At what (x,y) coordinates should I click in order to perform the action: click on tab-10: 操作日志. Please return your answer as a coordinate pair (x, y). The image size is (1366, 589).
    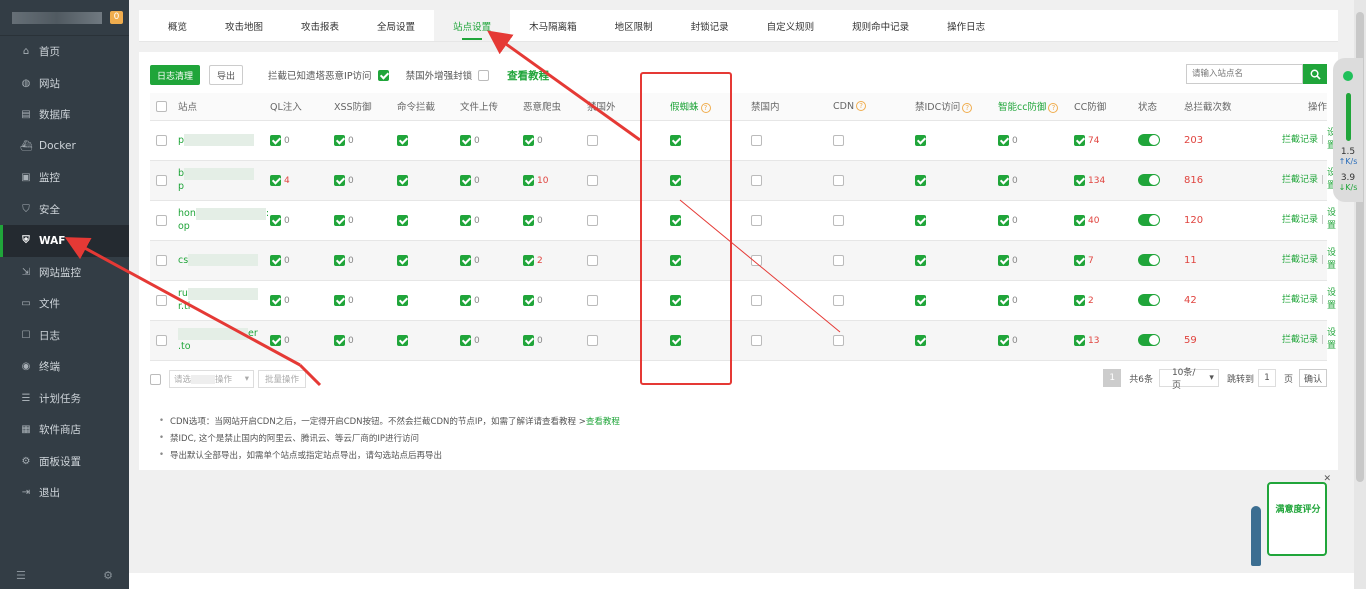
    Looking at the image, I should click on (966, 25).